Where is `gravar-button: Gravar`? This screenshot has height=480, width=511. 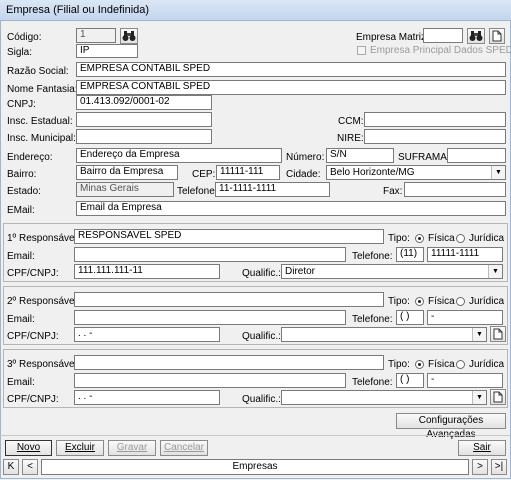 gravar-button: Gravar is located at coordinates (132, 448).